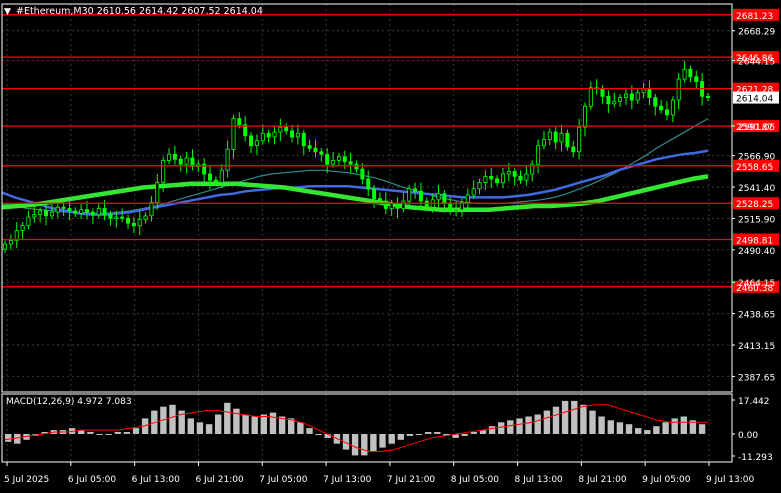 The image size is (781, 493). I want to click on time-tick-label: 6 Jul 21:00, so click(219, 480).